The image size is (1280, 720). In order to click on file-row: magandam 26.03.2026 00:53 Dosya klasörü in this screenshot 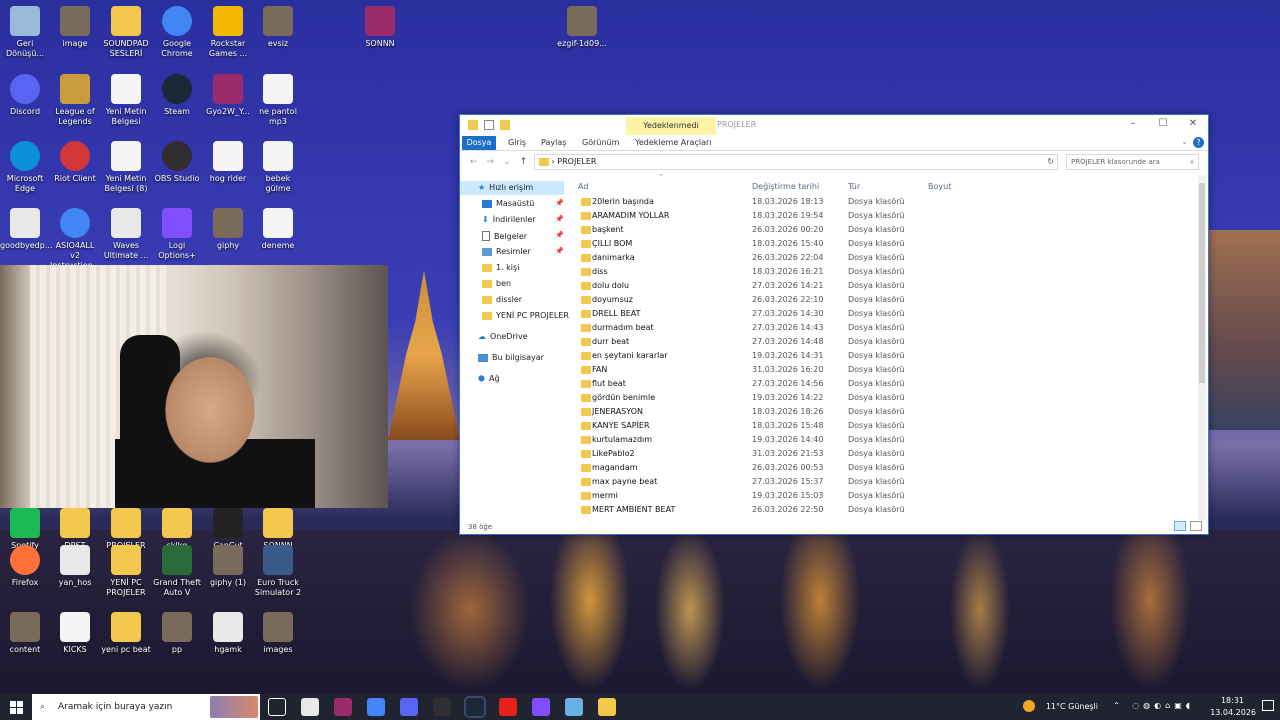, I will do `click(743, 468)`.